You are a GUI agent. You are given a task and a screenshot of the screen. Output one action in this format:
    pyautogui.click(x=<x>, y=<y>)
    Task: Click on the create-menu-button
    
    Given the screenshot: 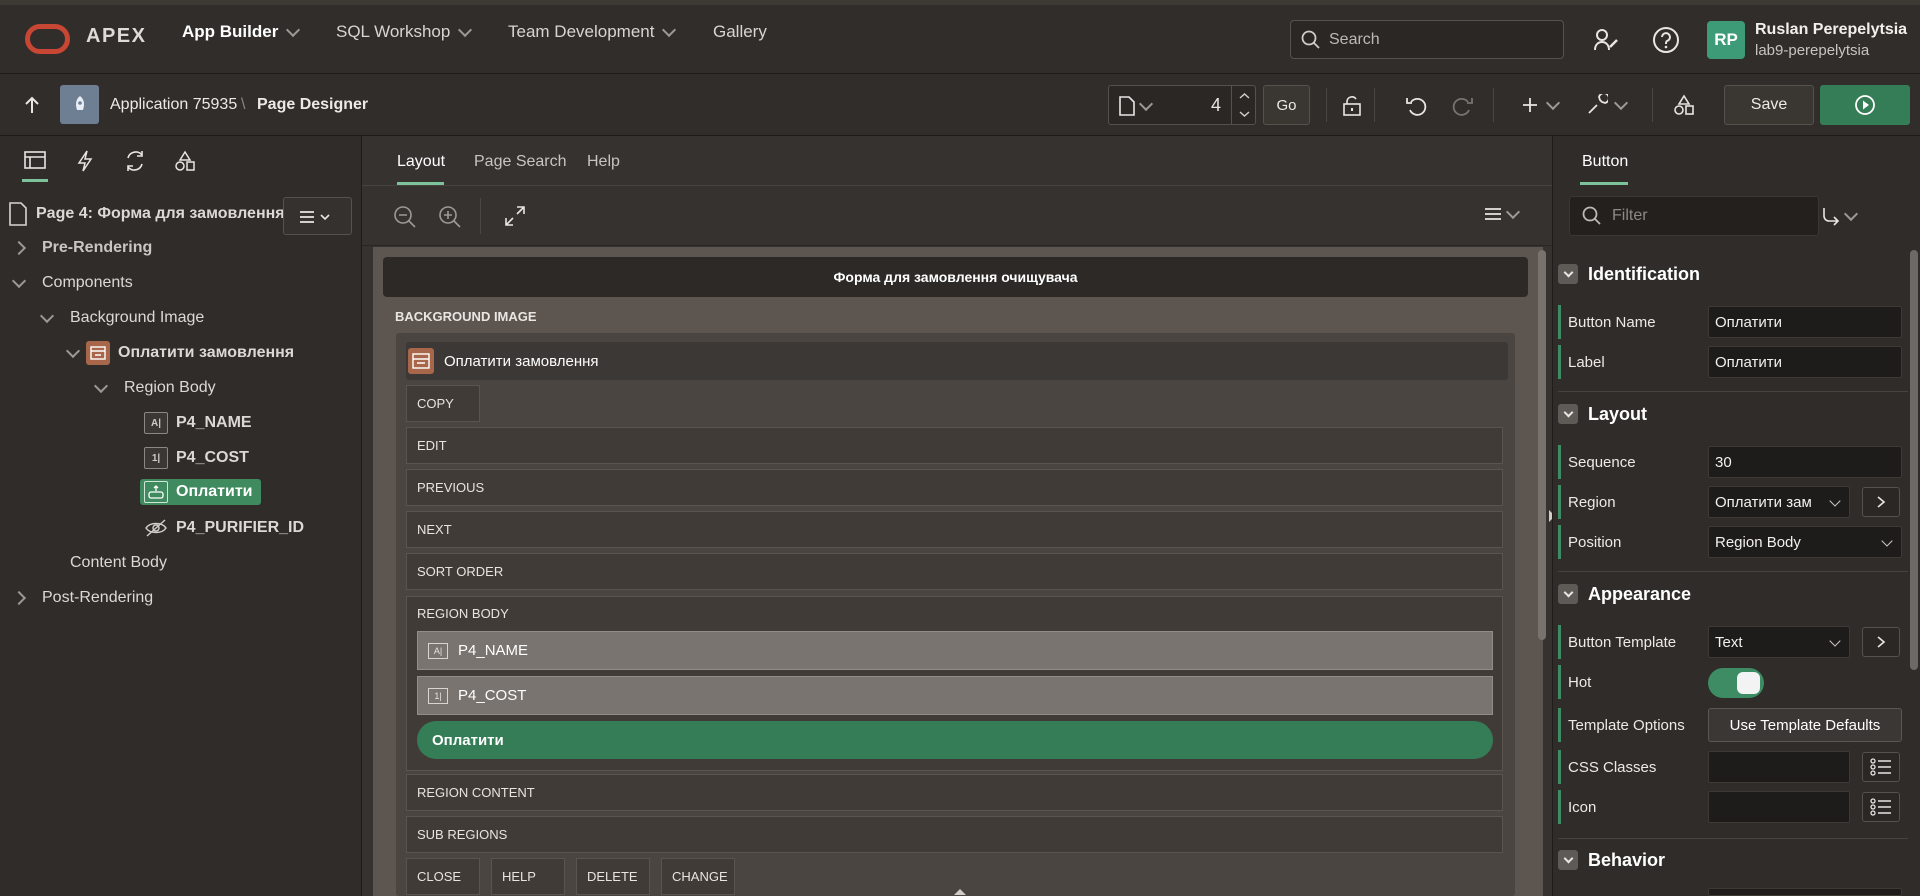 What is the action you would take?
    pyautogui.click(x=1540, y=105)
    